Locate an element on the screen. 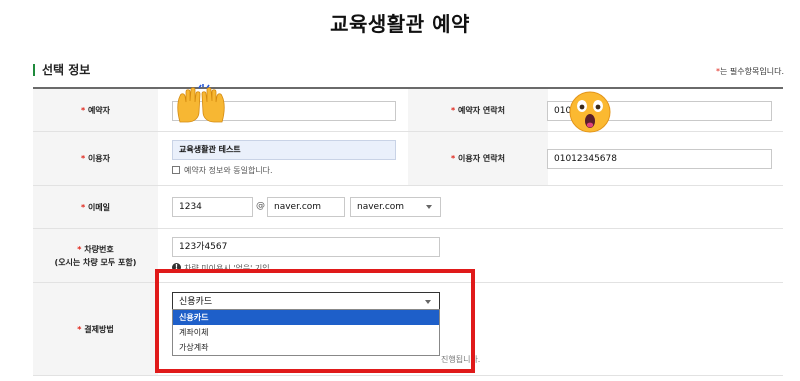 The width and height of the screenshot is (800, 381). payment-option-credit-card: 신용카드 is located at coordinates (306, 317).